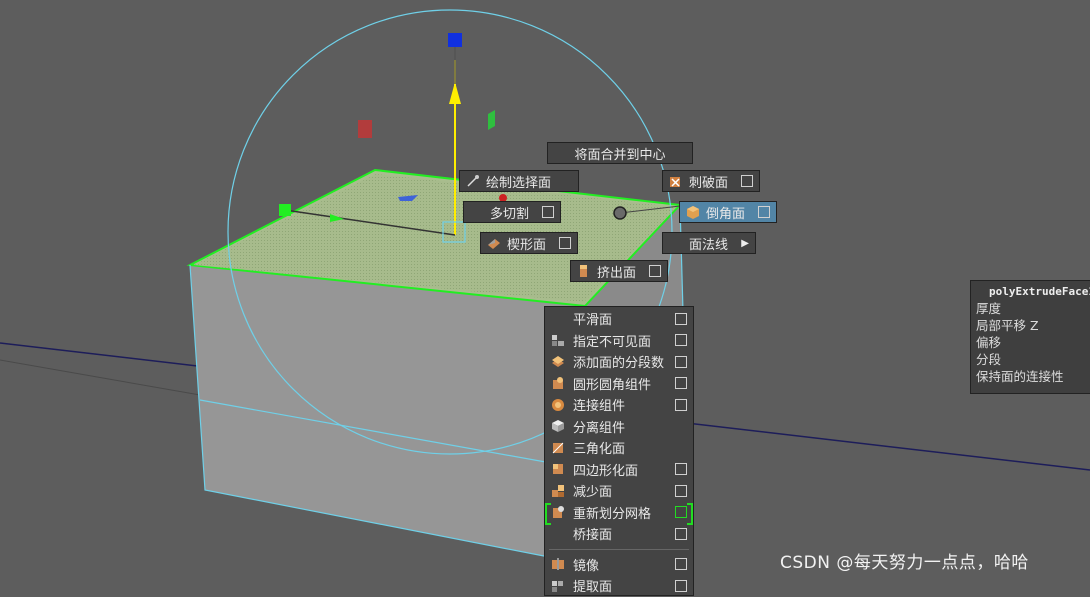 This screenshot has height=597, width=1090. Describe the element at coordinates (619, 319) in the screenshot. I see `menu-item-smooth-face: 平滑面` at that location.